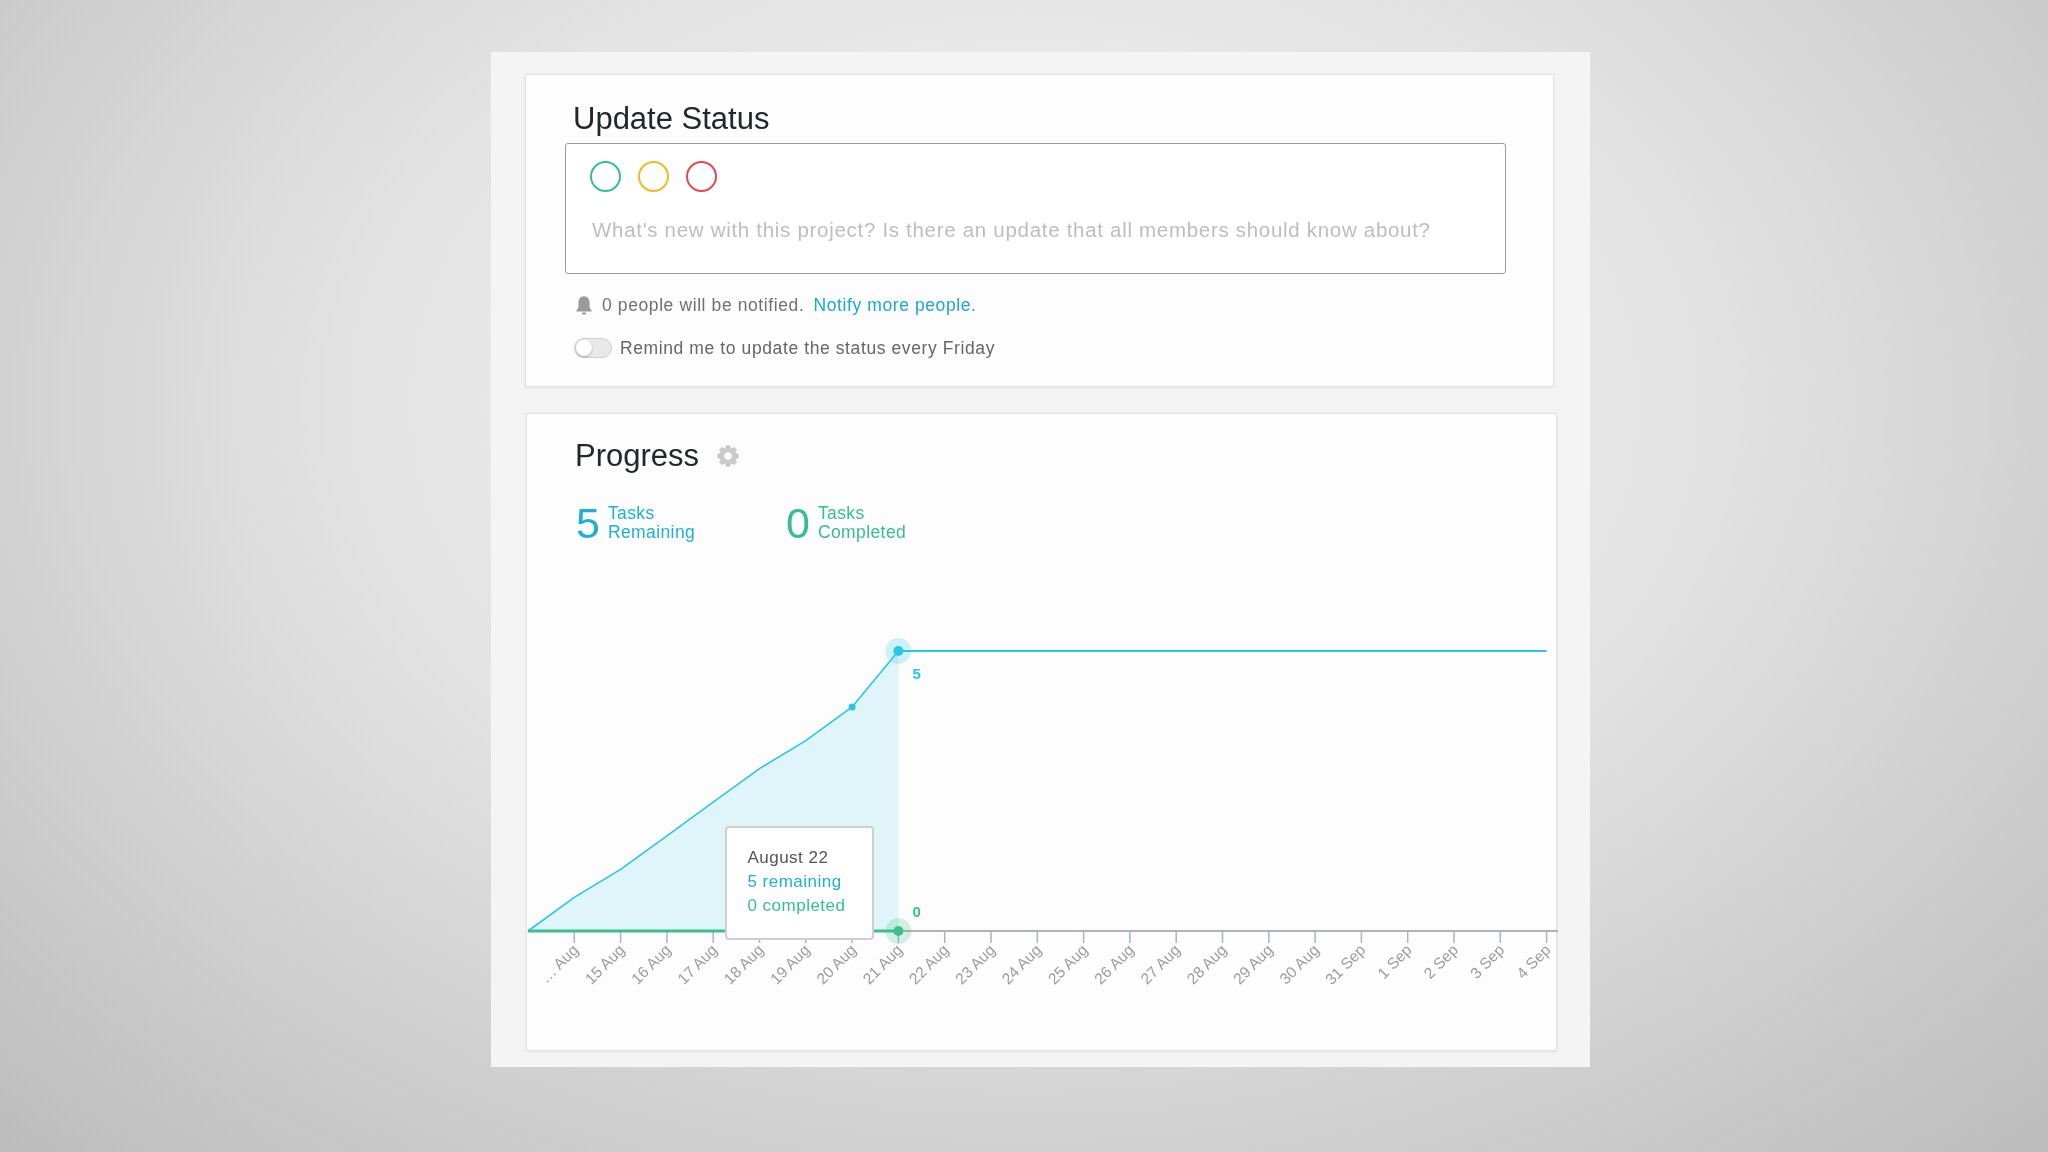 The image size is (2048, 1152). I want to click on axis-label: 4 Sep, so click(1533, 961).